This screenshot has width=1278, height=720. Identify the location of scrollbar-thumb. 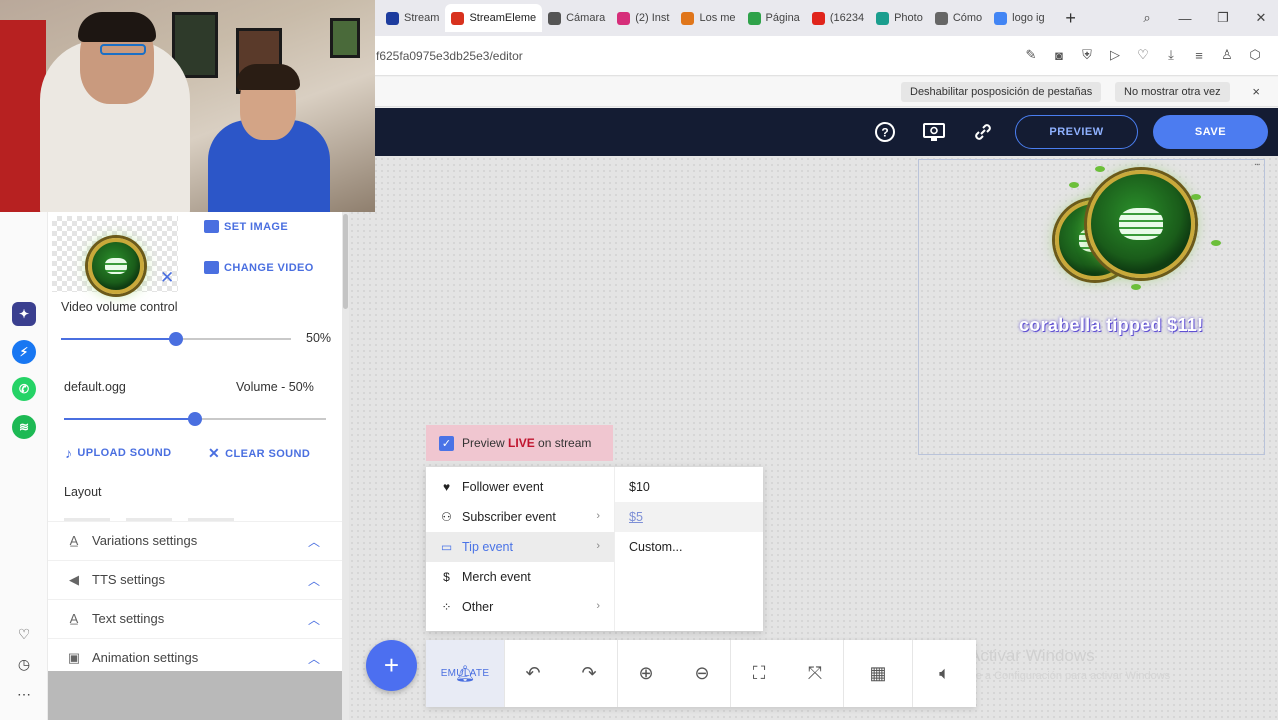
(345, 261).